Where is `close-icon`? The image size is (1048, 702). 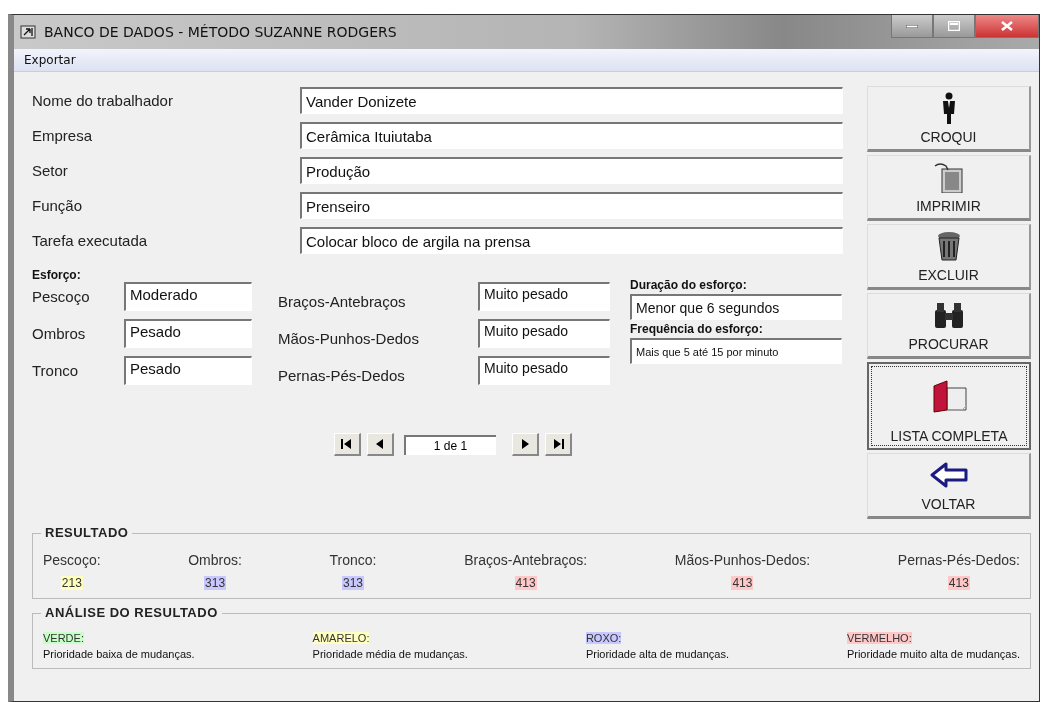
close-icon is located at coordinates (1007, 26).